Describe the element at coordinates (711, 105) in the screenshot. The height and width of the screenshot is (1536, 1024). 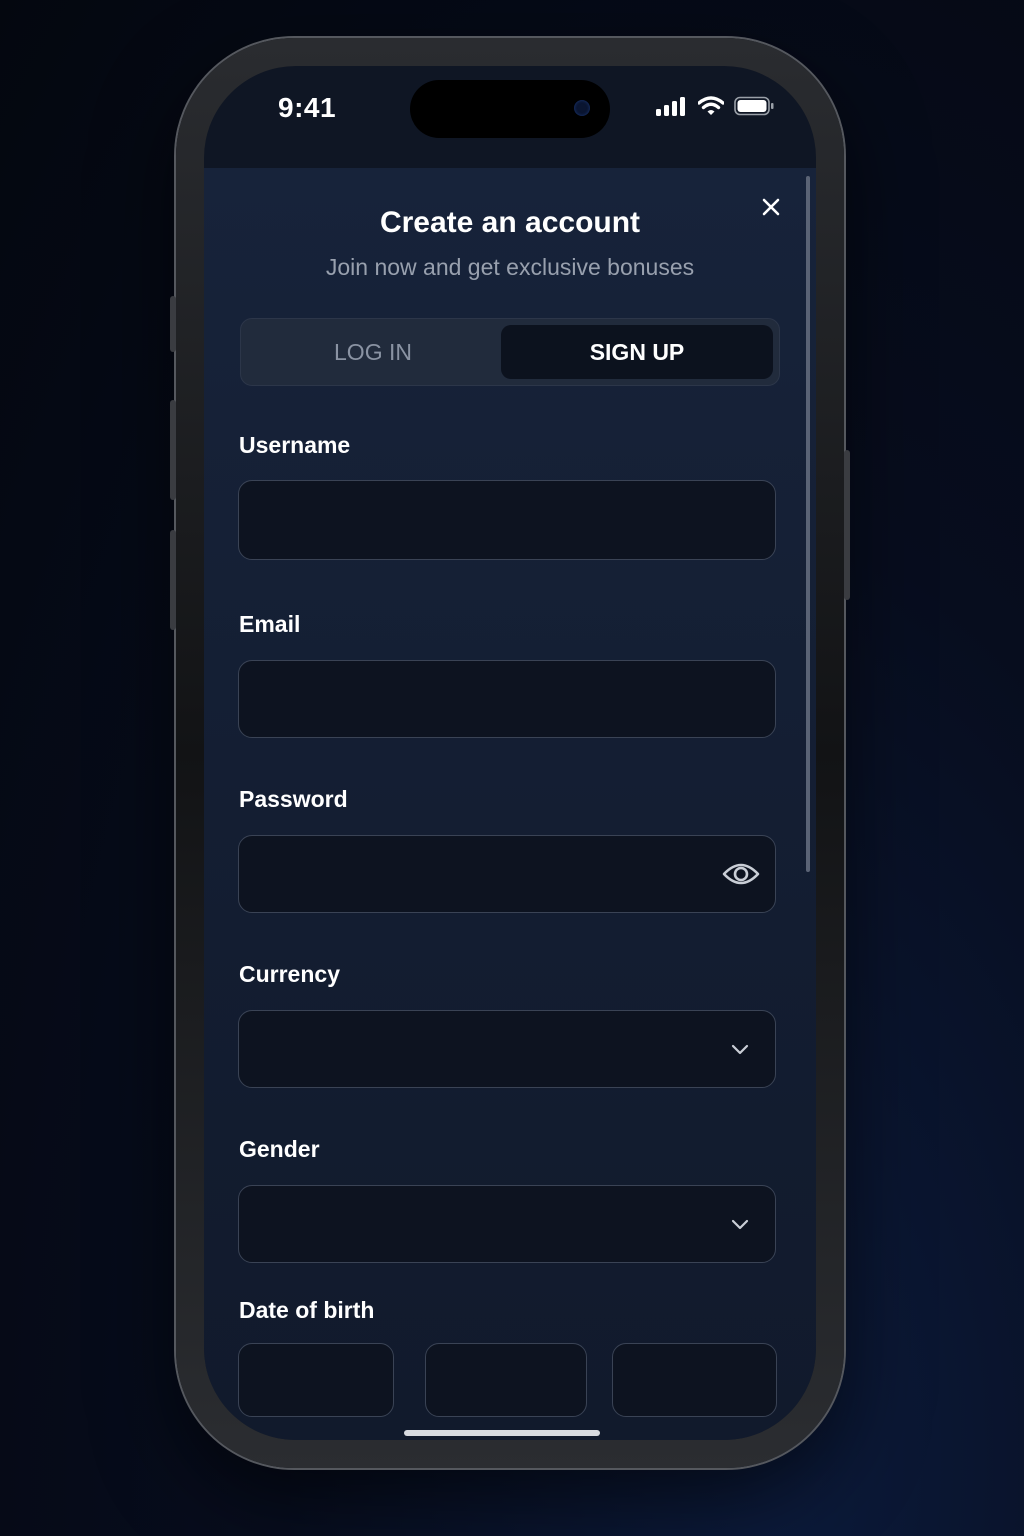
I see `wifi-icon` at that location.